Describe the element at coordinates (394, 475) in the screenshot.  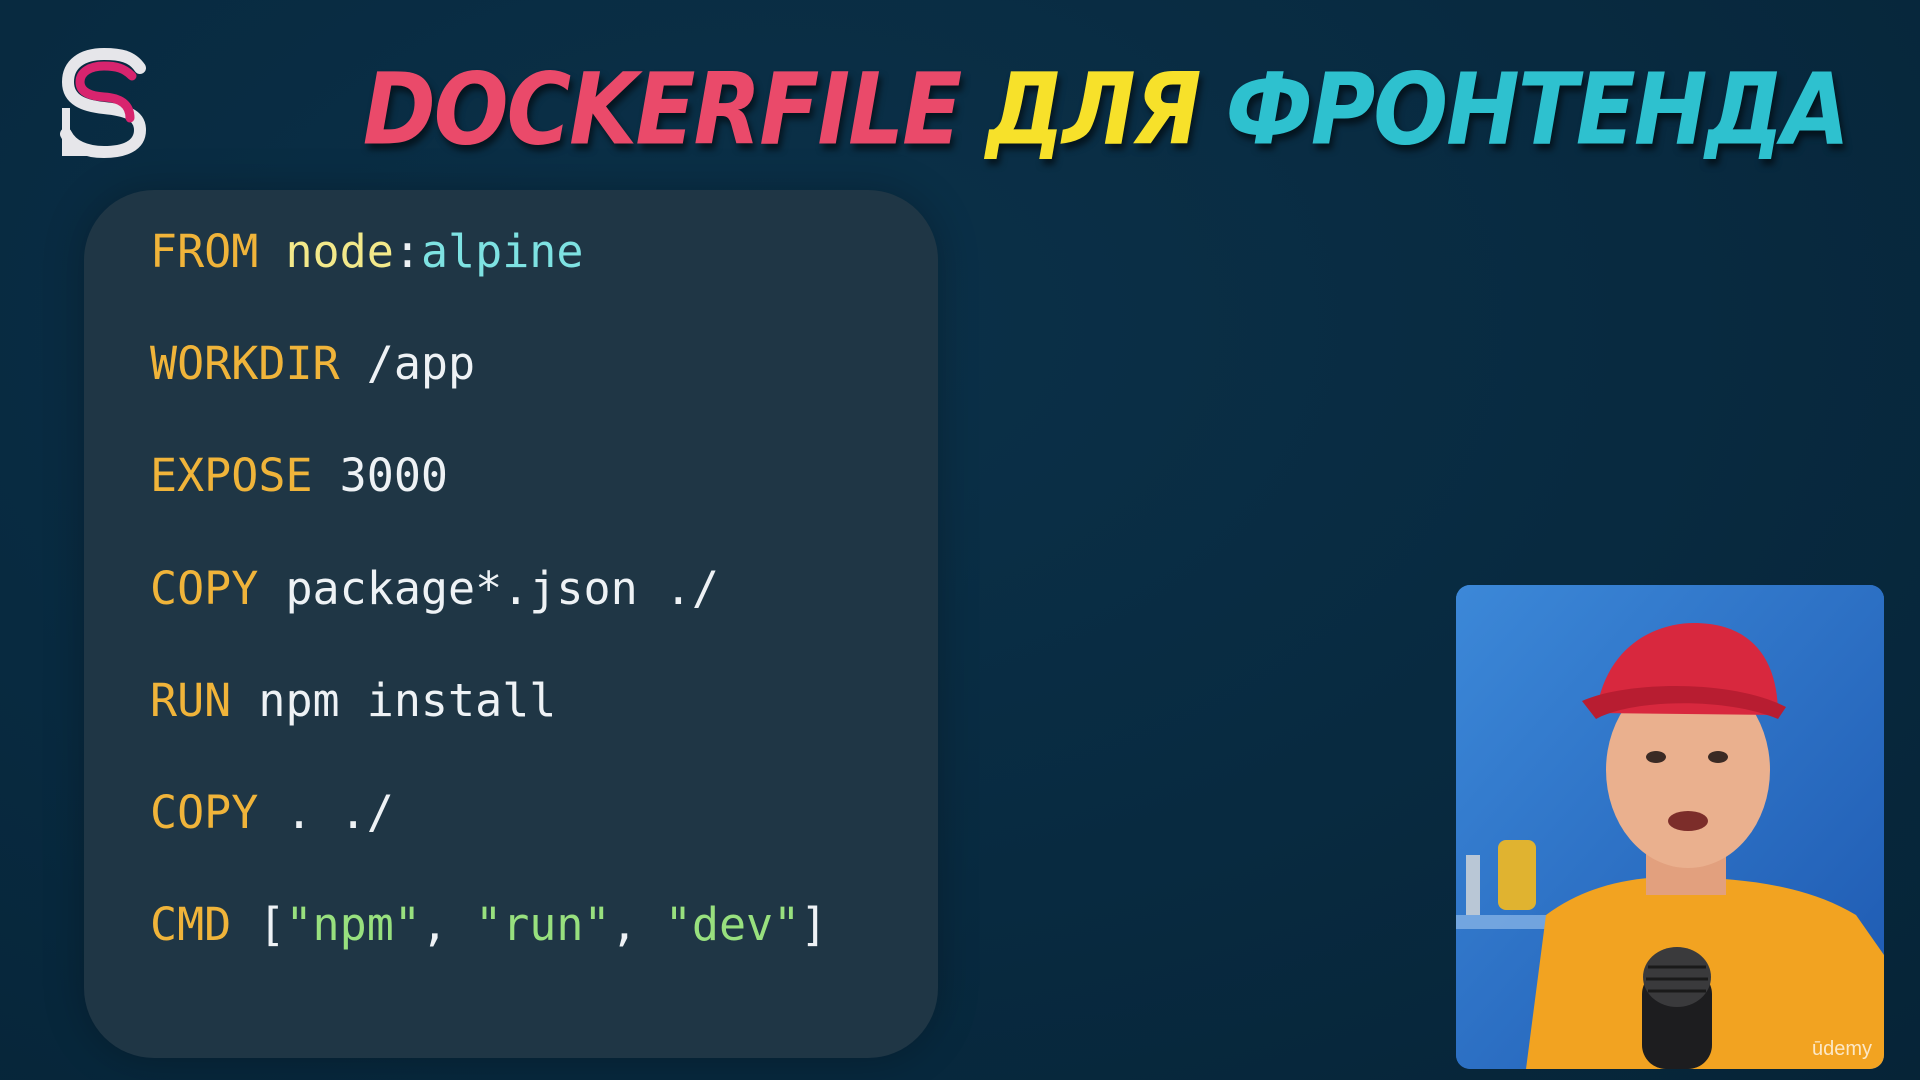
I see `code-token: 3000` at that location.